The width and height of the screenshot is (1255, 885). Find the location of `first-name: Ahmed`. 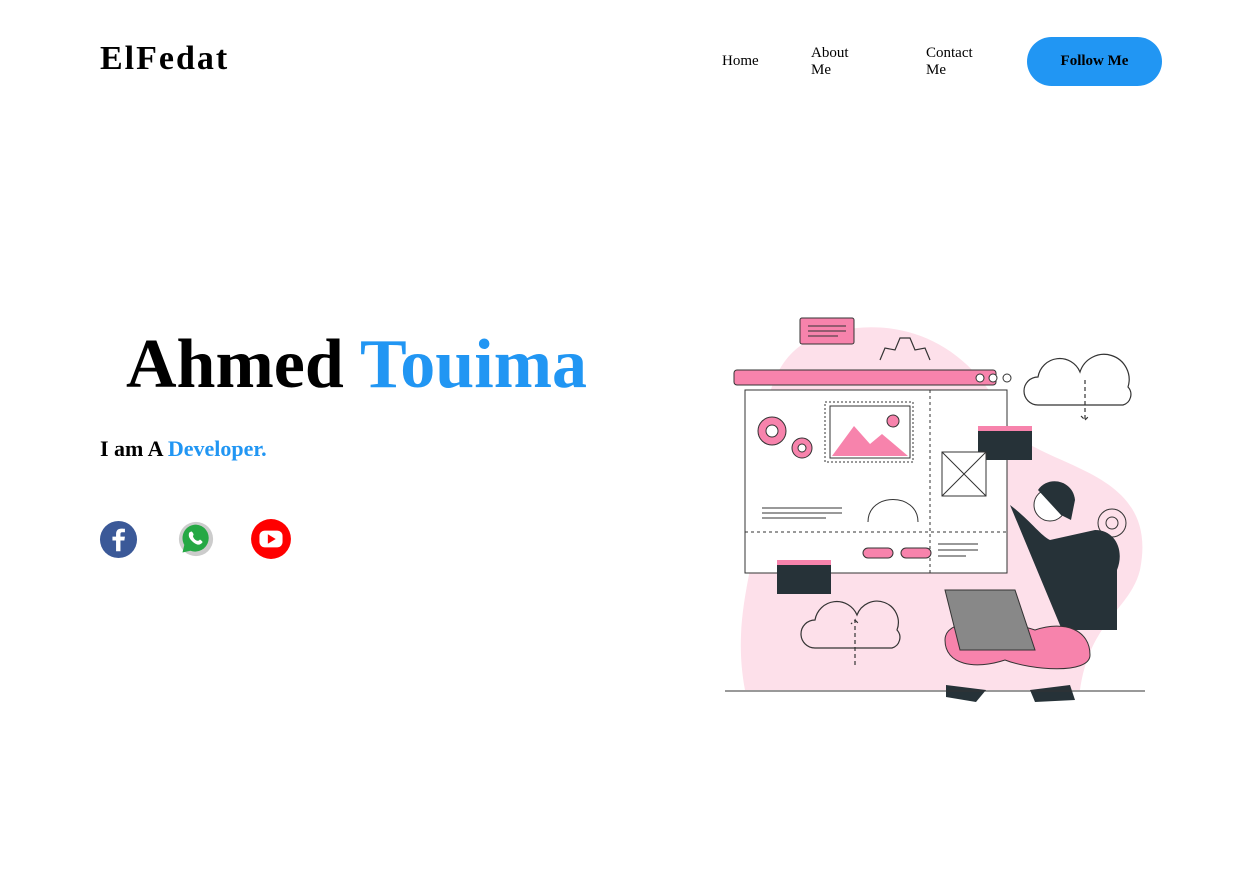

first-name: Ahmed is located at coordinates (235, 364).